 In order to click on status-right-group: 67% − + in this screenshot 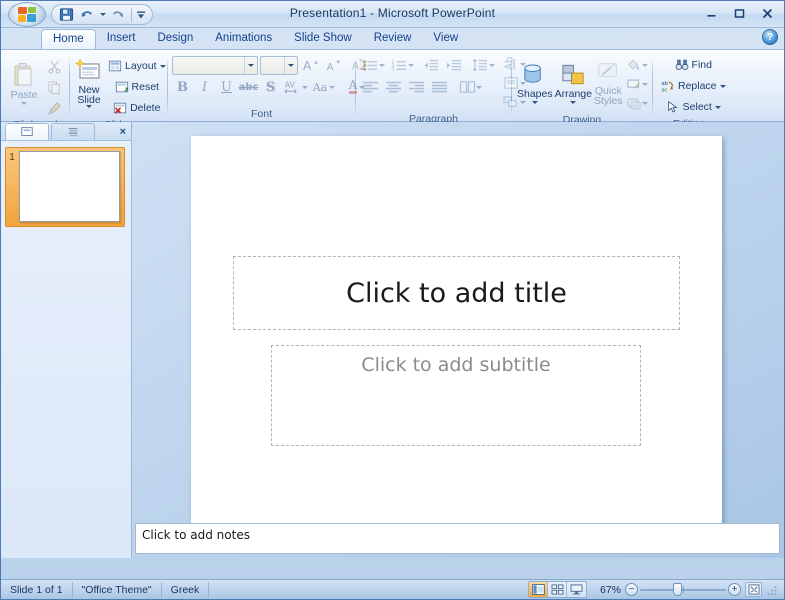, I will do `click(656, 589)`.